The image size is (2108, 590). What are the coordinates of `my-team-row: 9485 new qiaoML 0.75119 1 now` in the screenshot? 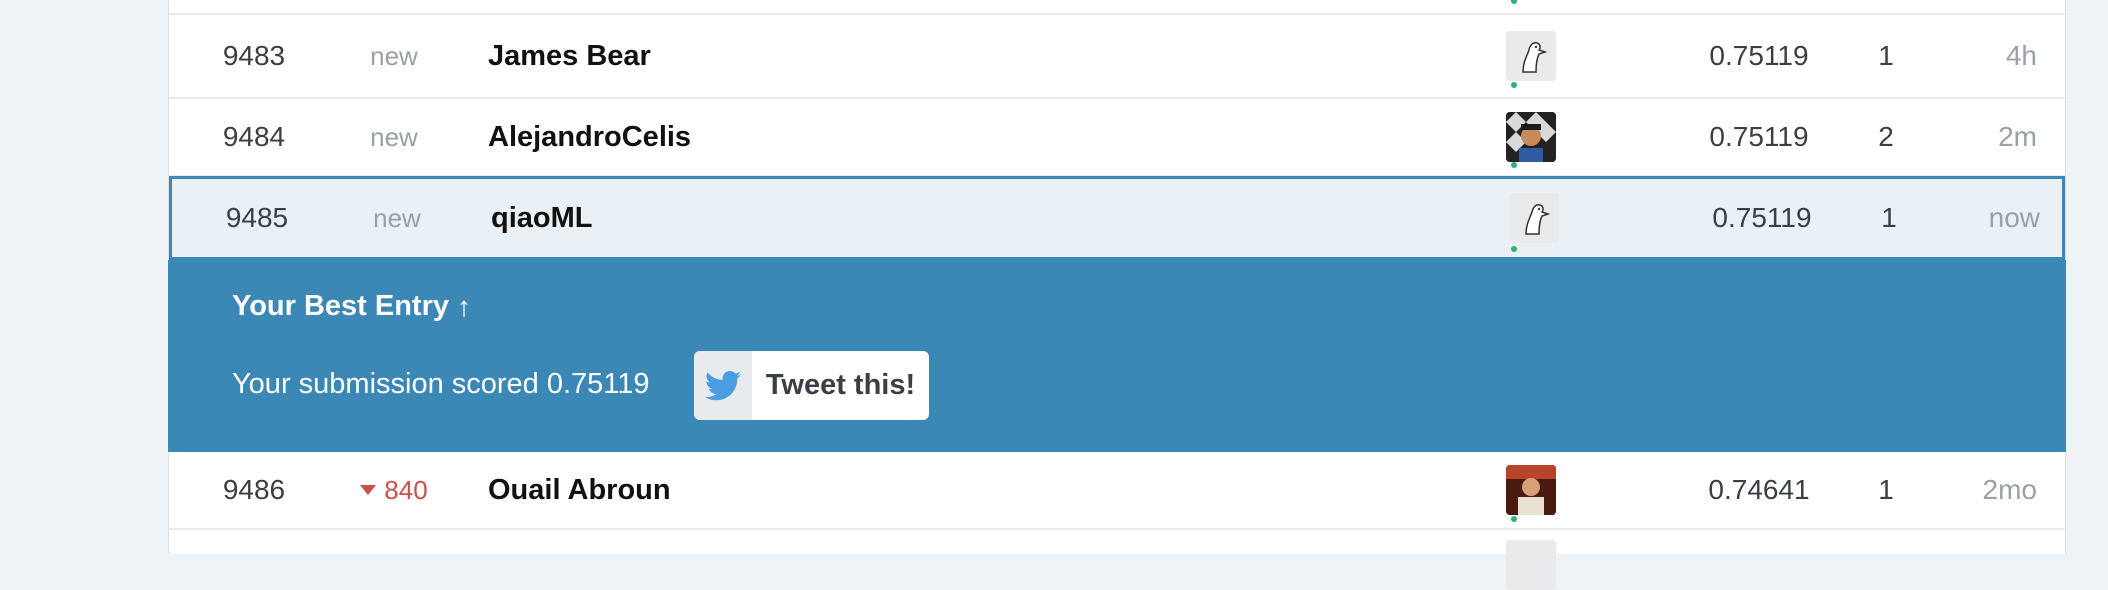 It's located at (1117, 218).